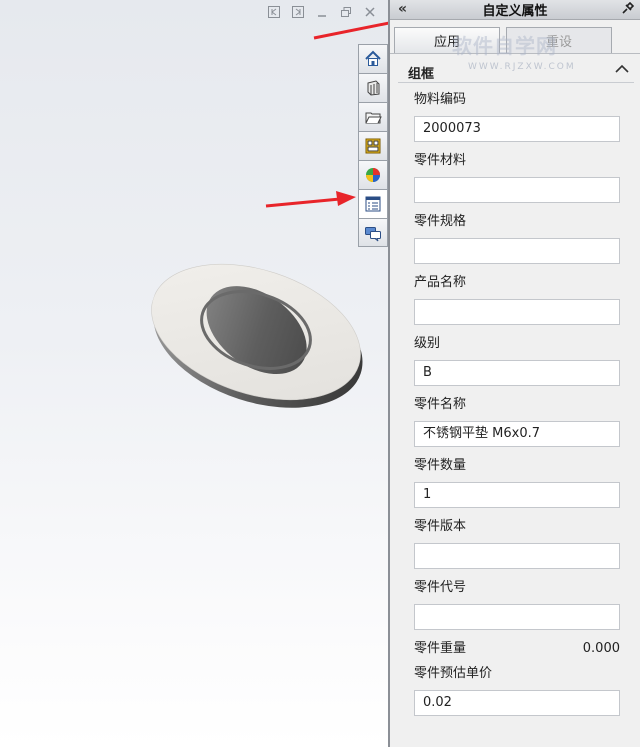  I want to click on home-icon, so click(373, 58).